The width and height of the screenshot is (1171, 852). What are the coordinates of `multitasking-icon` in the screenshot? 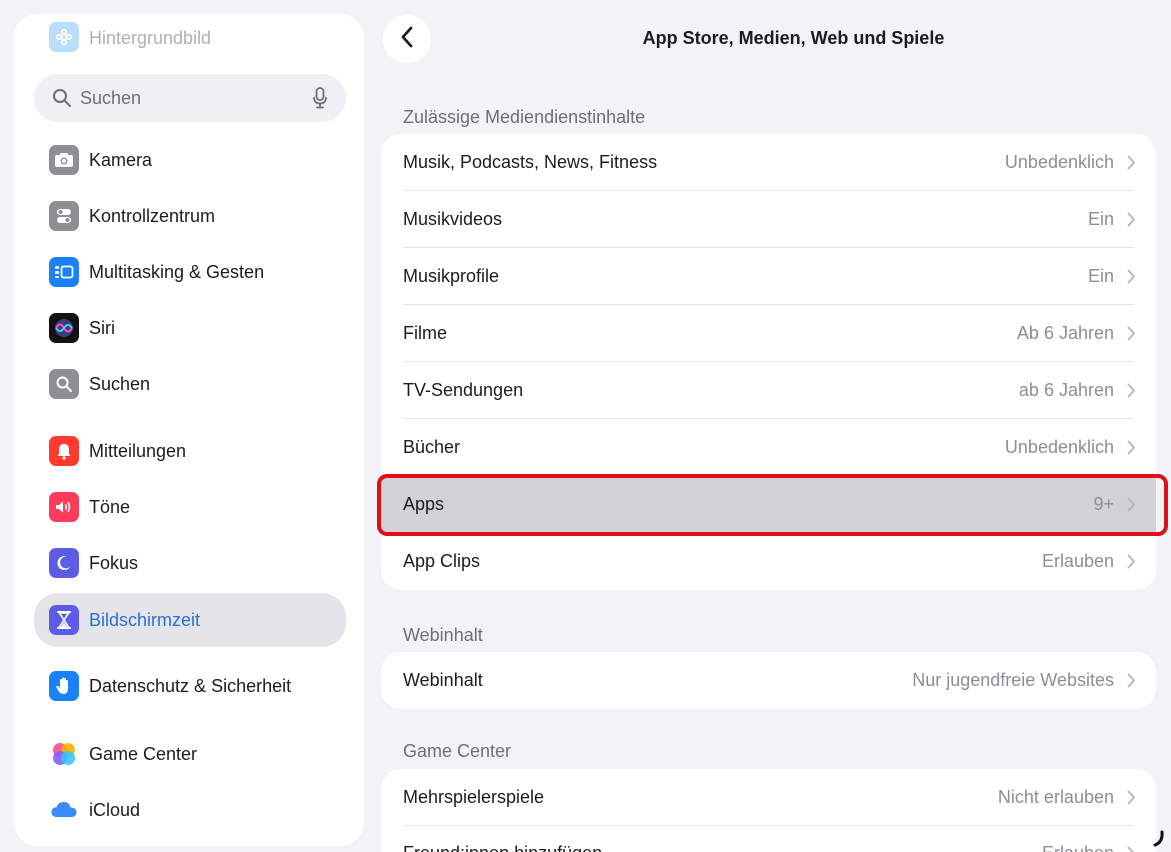 It's located at (64, 272).